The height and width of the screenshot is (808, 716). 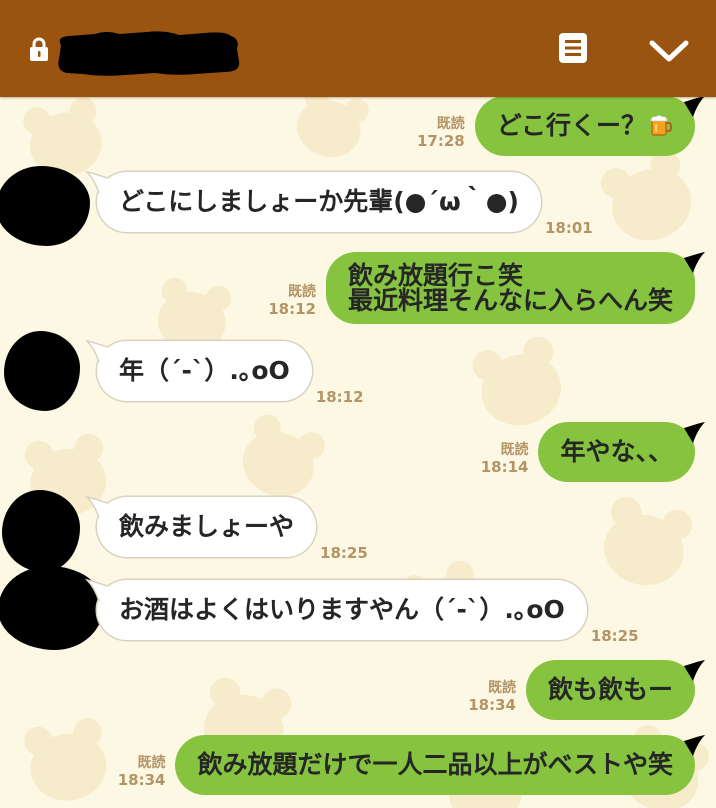 I want to click on message-time: 17:28, so click(x=440, y=141).